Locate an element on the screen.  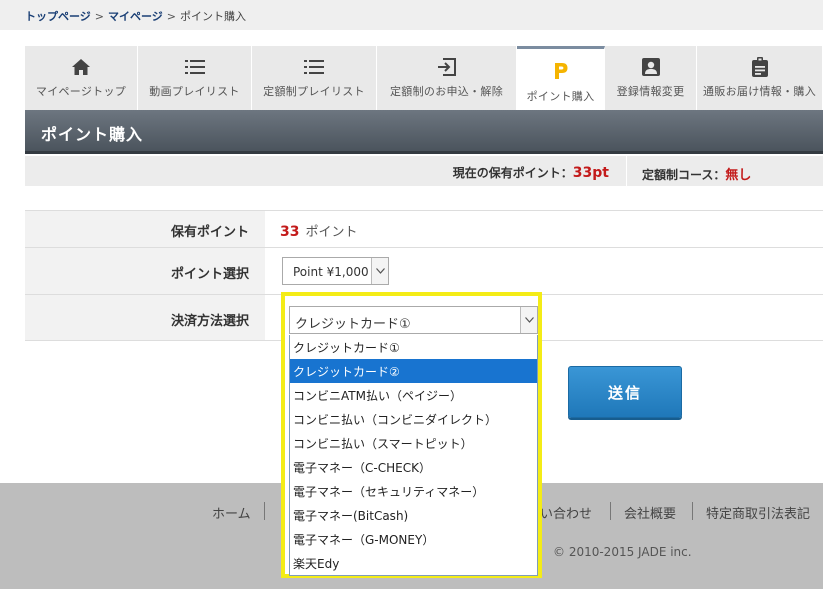
owned-points-row: 保有ポイント 33 ポイント is located at coordinates (424, 228).